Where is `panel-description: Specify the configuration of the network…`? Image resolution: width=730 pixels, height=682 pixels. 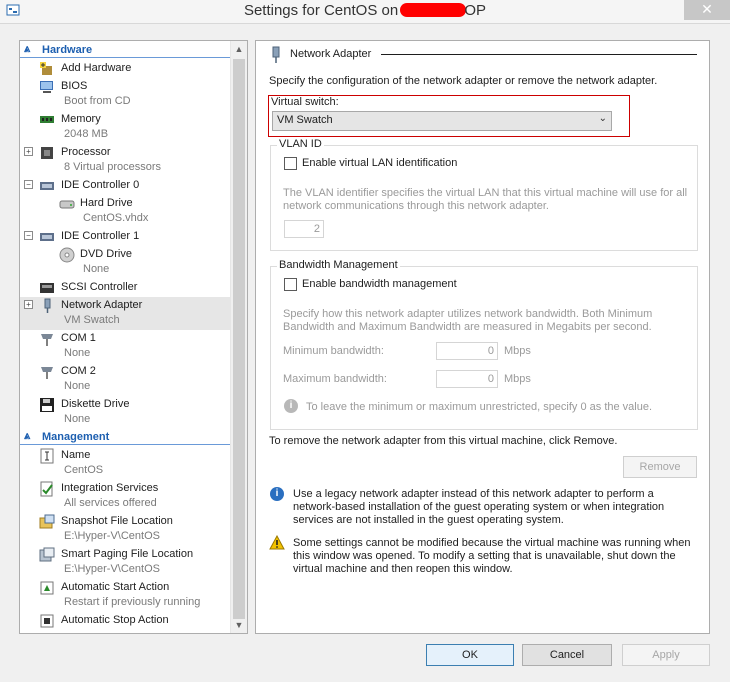 panel-description: Specify the configuration of the network… is located at coordinates (463, 81).